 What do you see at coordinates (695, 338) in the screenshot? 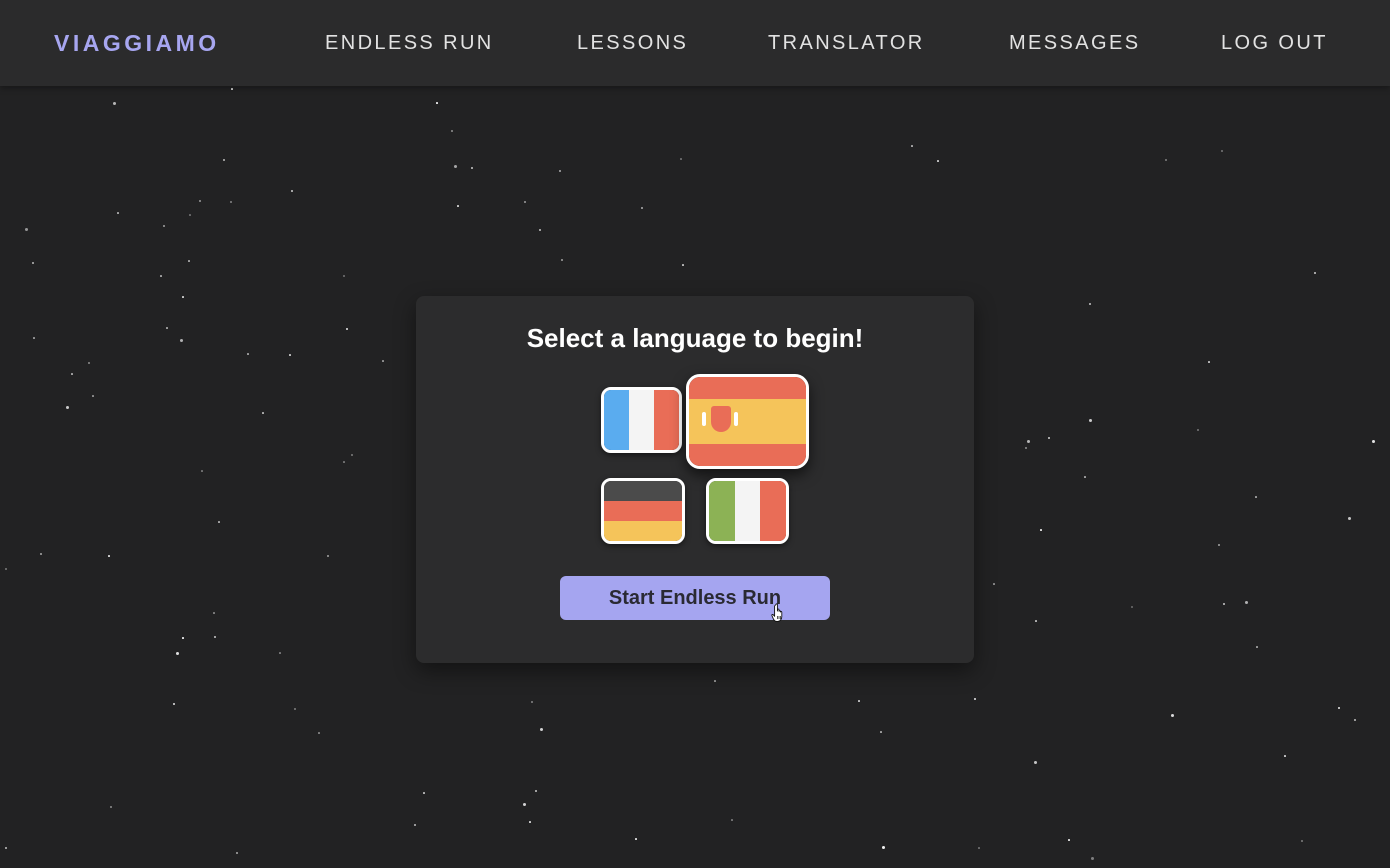
I see `card-title: Select a language to begin!` at bounding box center [695, 338].